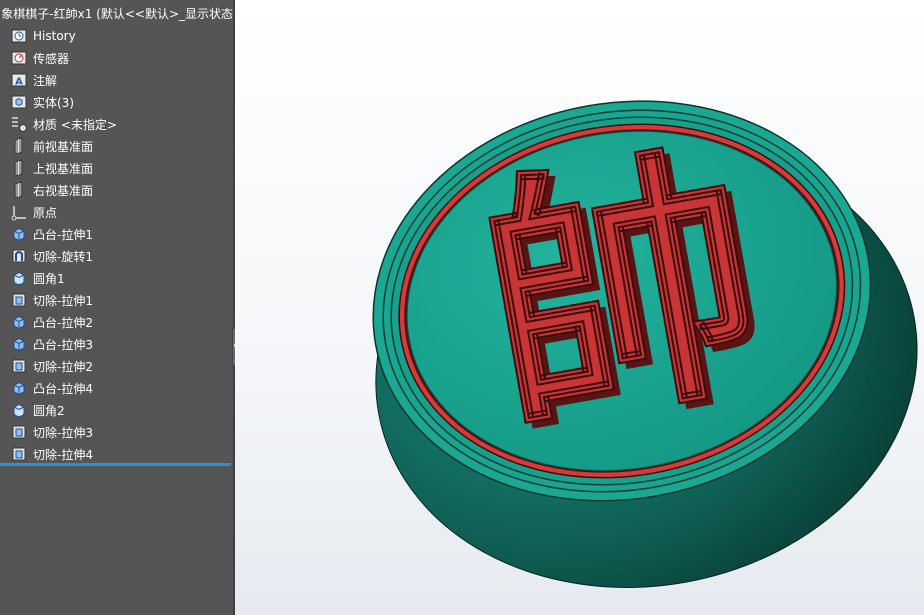  What do you see at coordinates (63, 388) in the screenshot?
I see `tree-item-label: 凸台-拉伸4` at bounding box center [63, 388].